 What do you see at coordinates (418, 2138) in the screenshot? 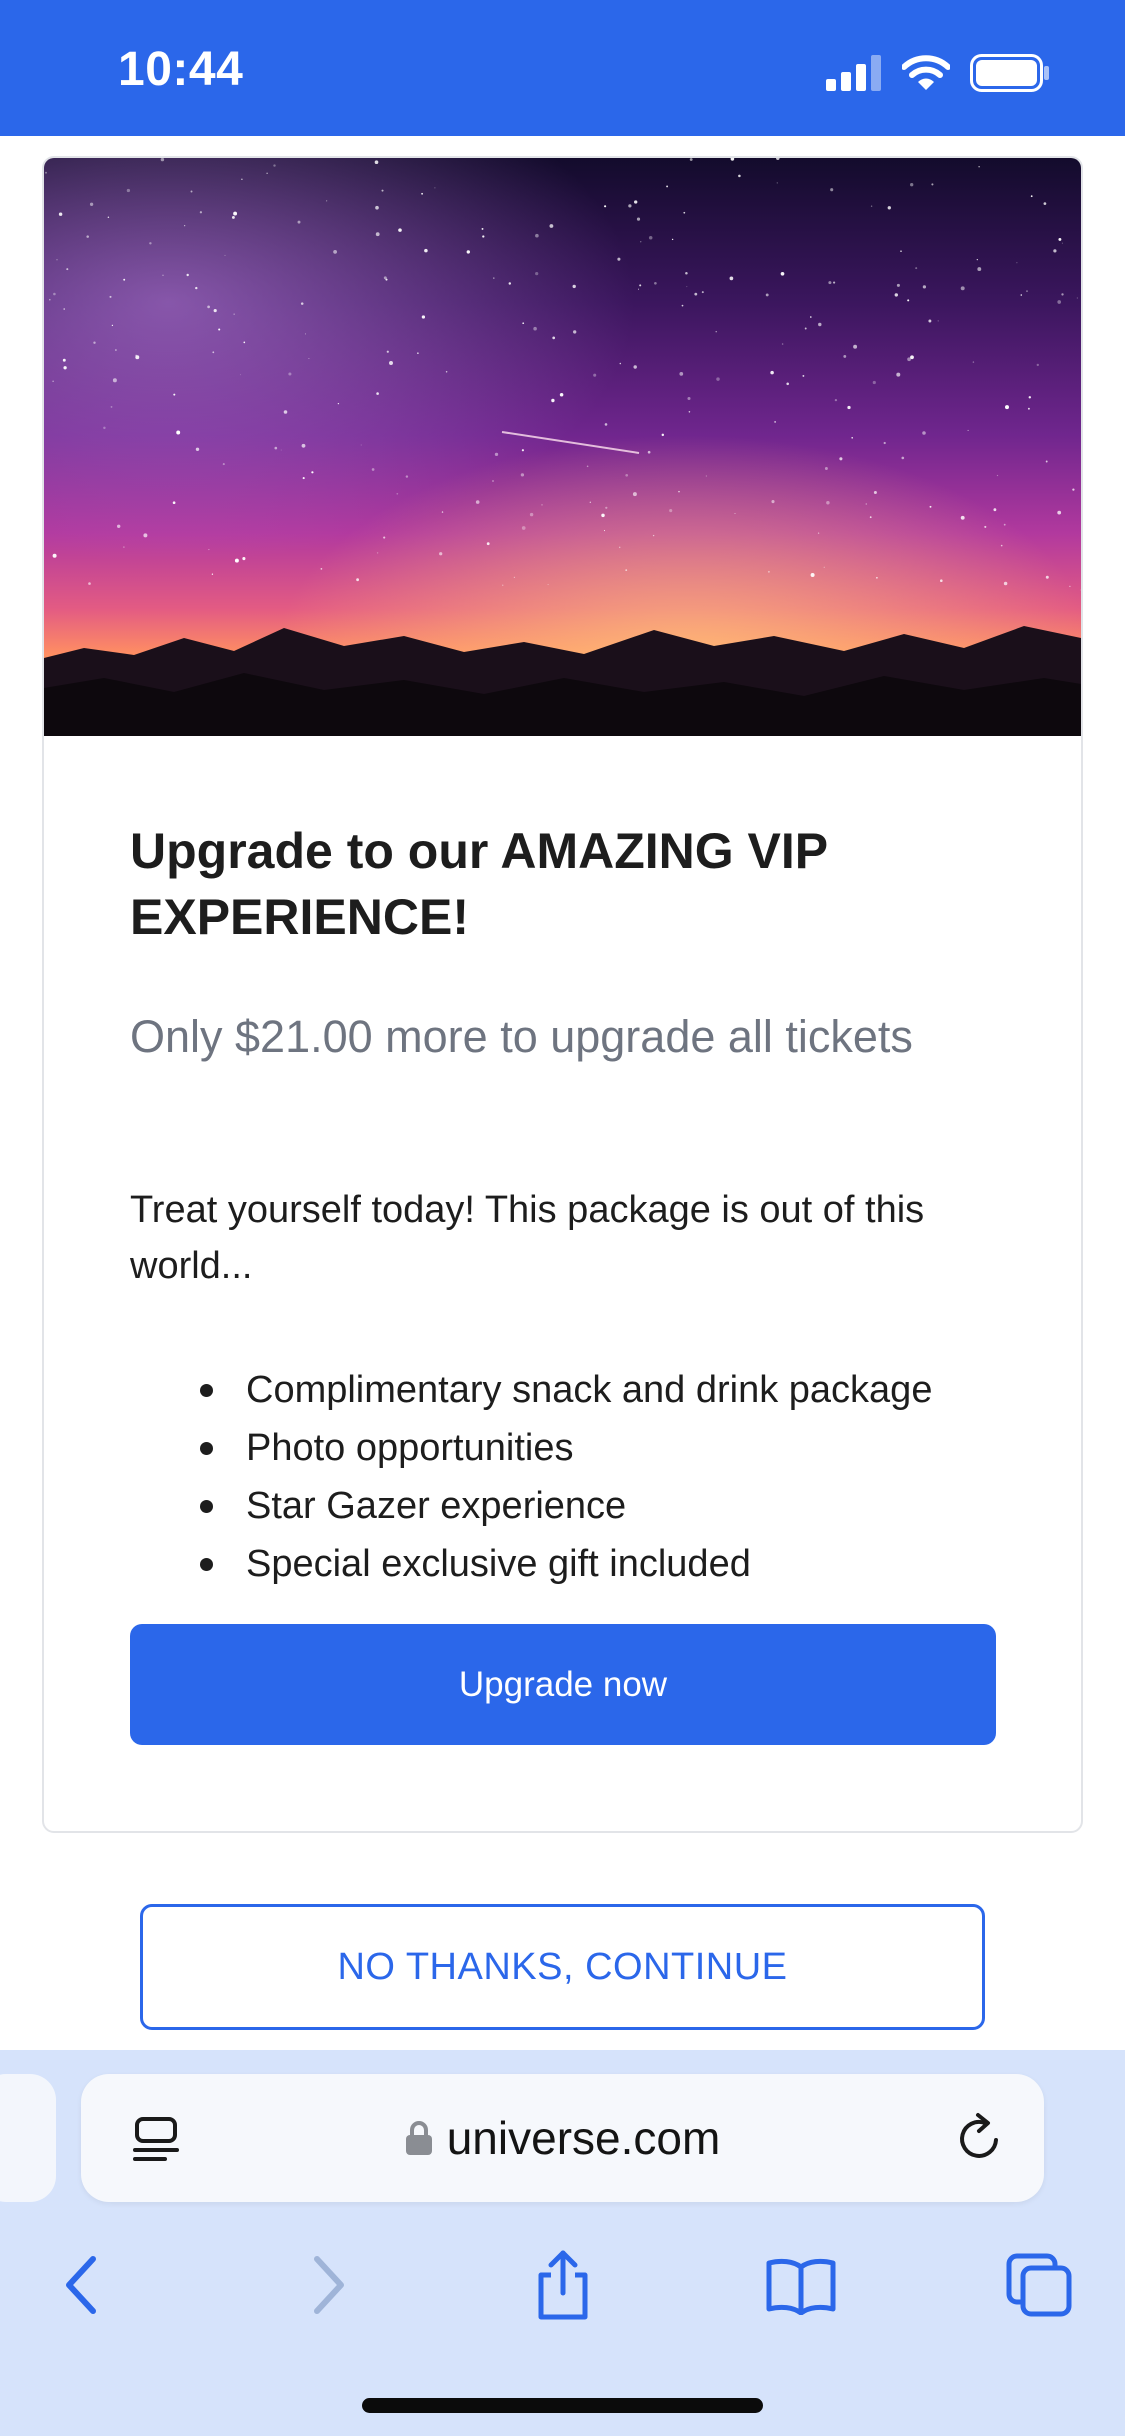
I see `lock-icon` at bounding box center [418, 2138].